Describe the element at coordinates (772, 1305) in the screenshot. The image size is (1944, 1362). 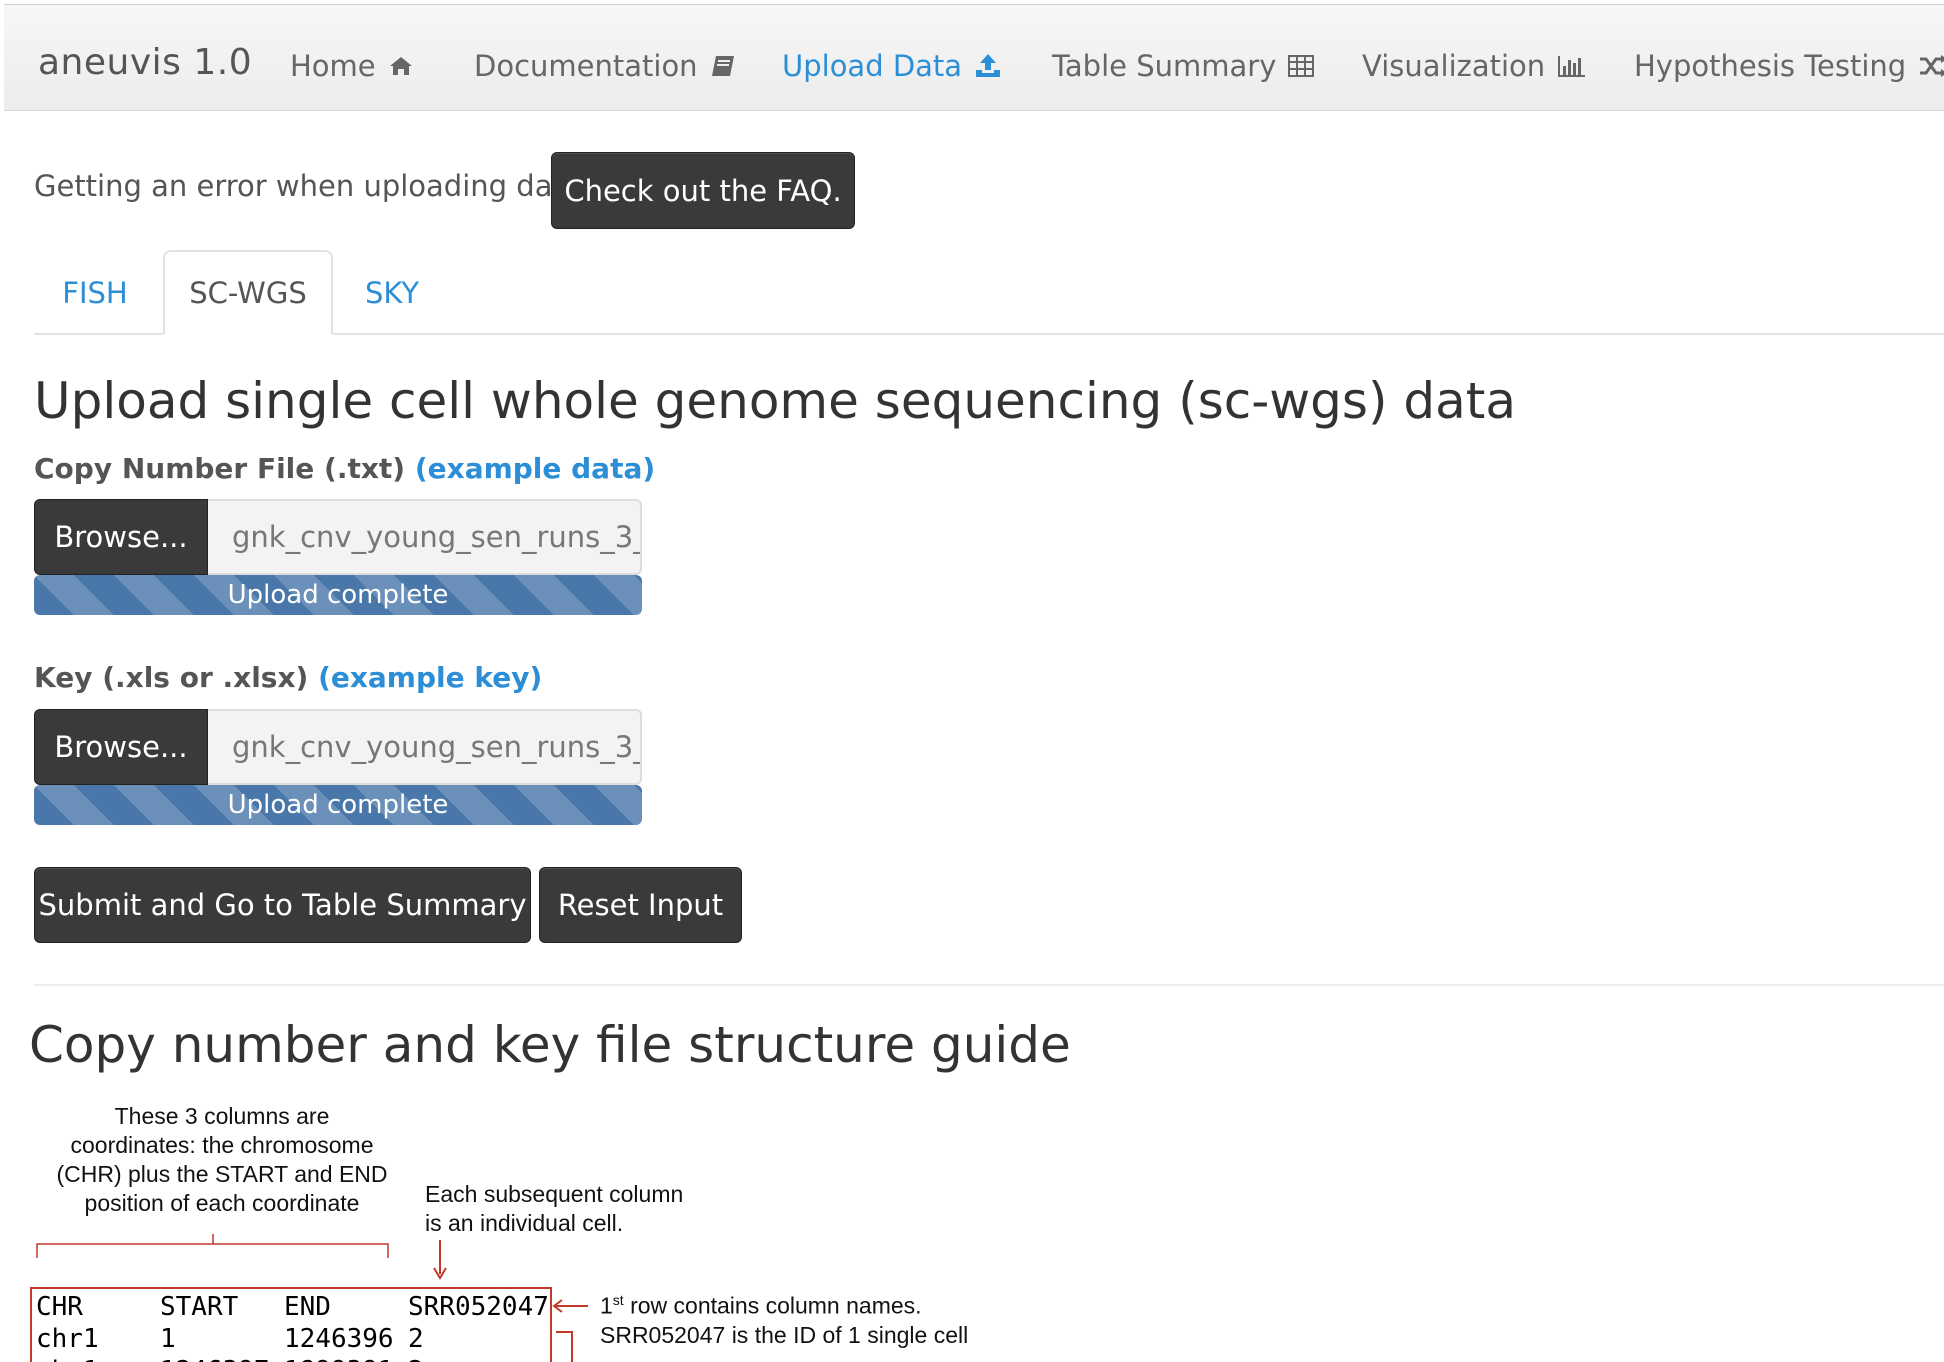
I see `row-note-text: row contains column names.` at that location.